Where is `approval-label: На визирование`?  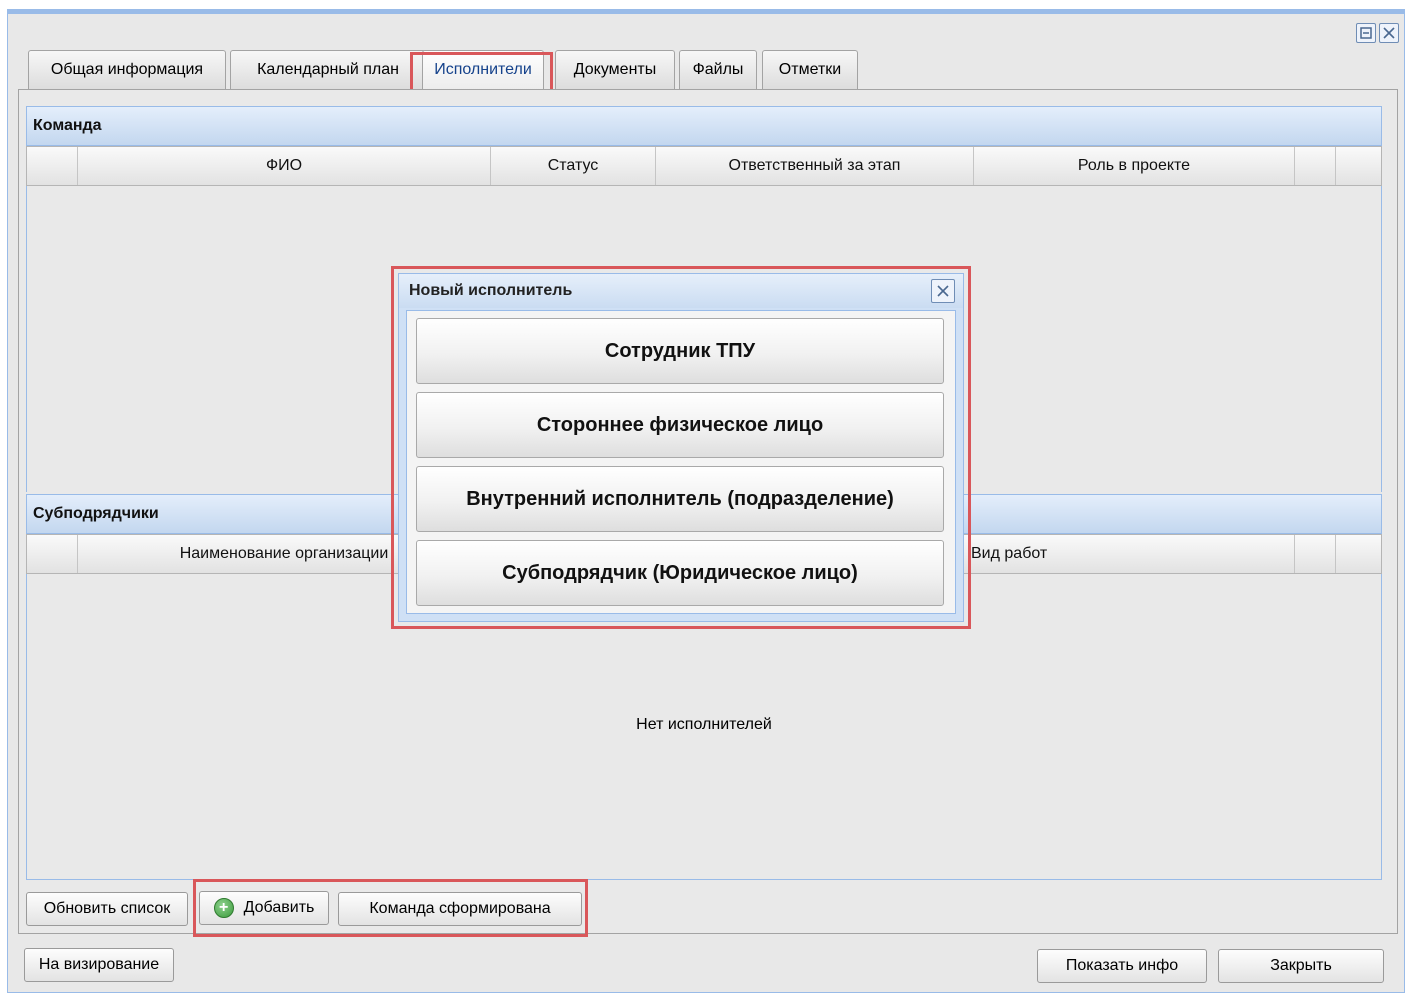
approval-label: На визирование is located at coordinates (99, 964).